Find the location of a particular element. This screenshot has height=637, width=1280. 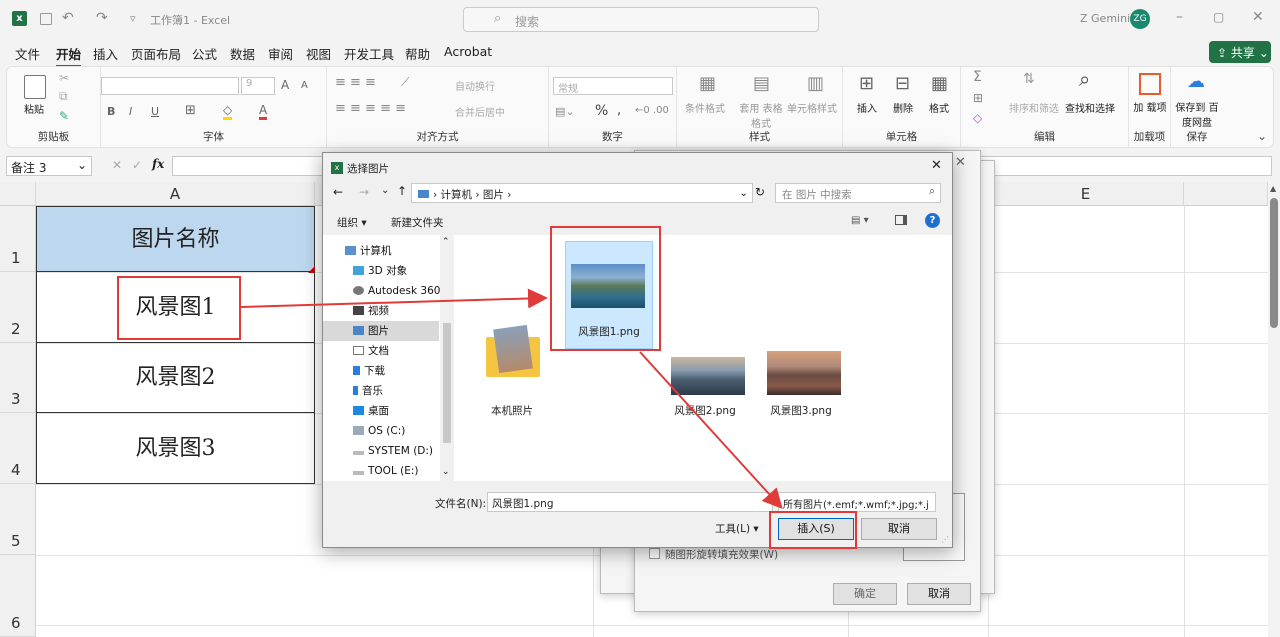

row-header-5: 5 is located at coordinates (18, 519).